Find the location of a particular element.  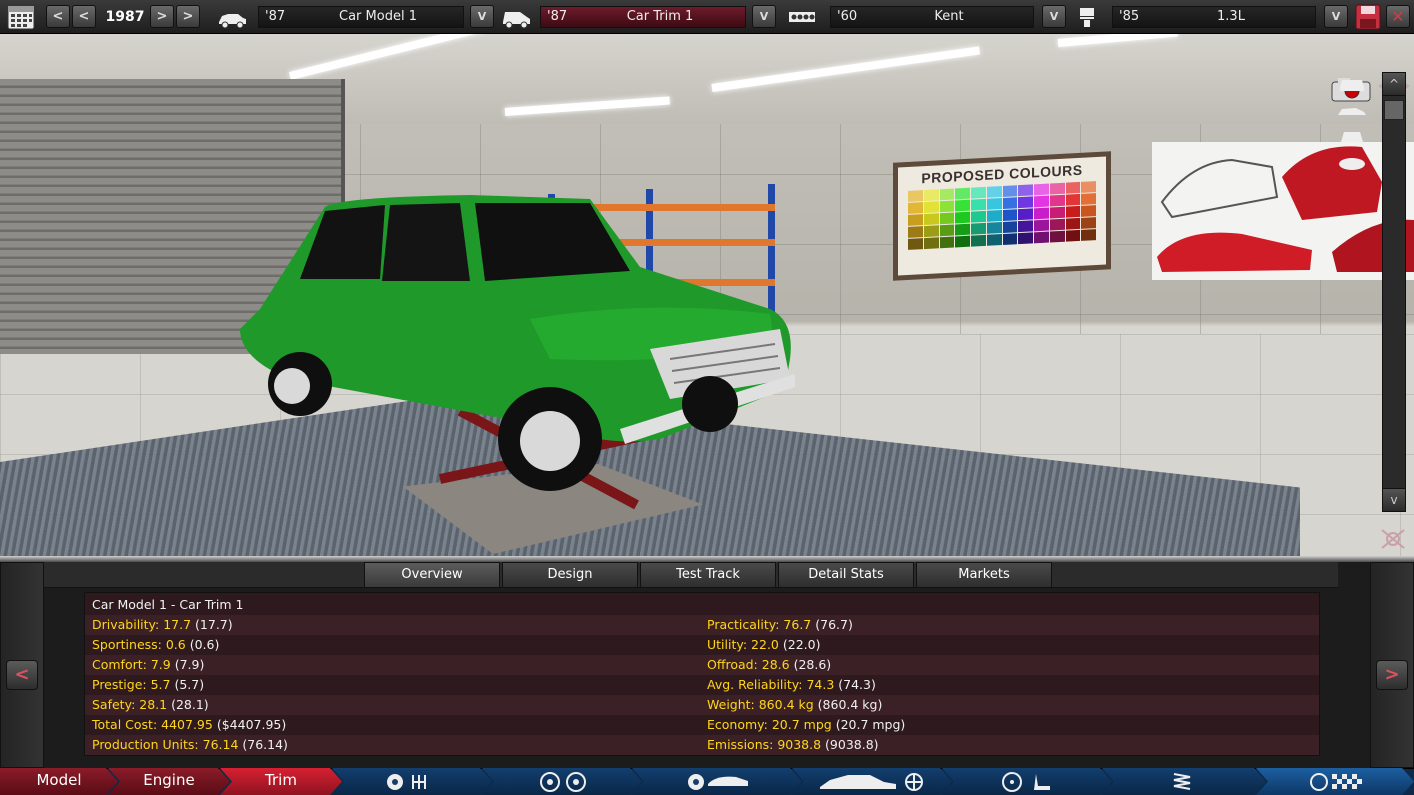

stat-value: Economy: 20.7 mpg is located at coordinates (769, 724).